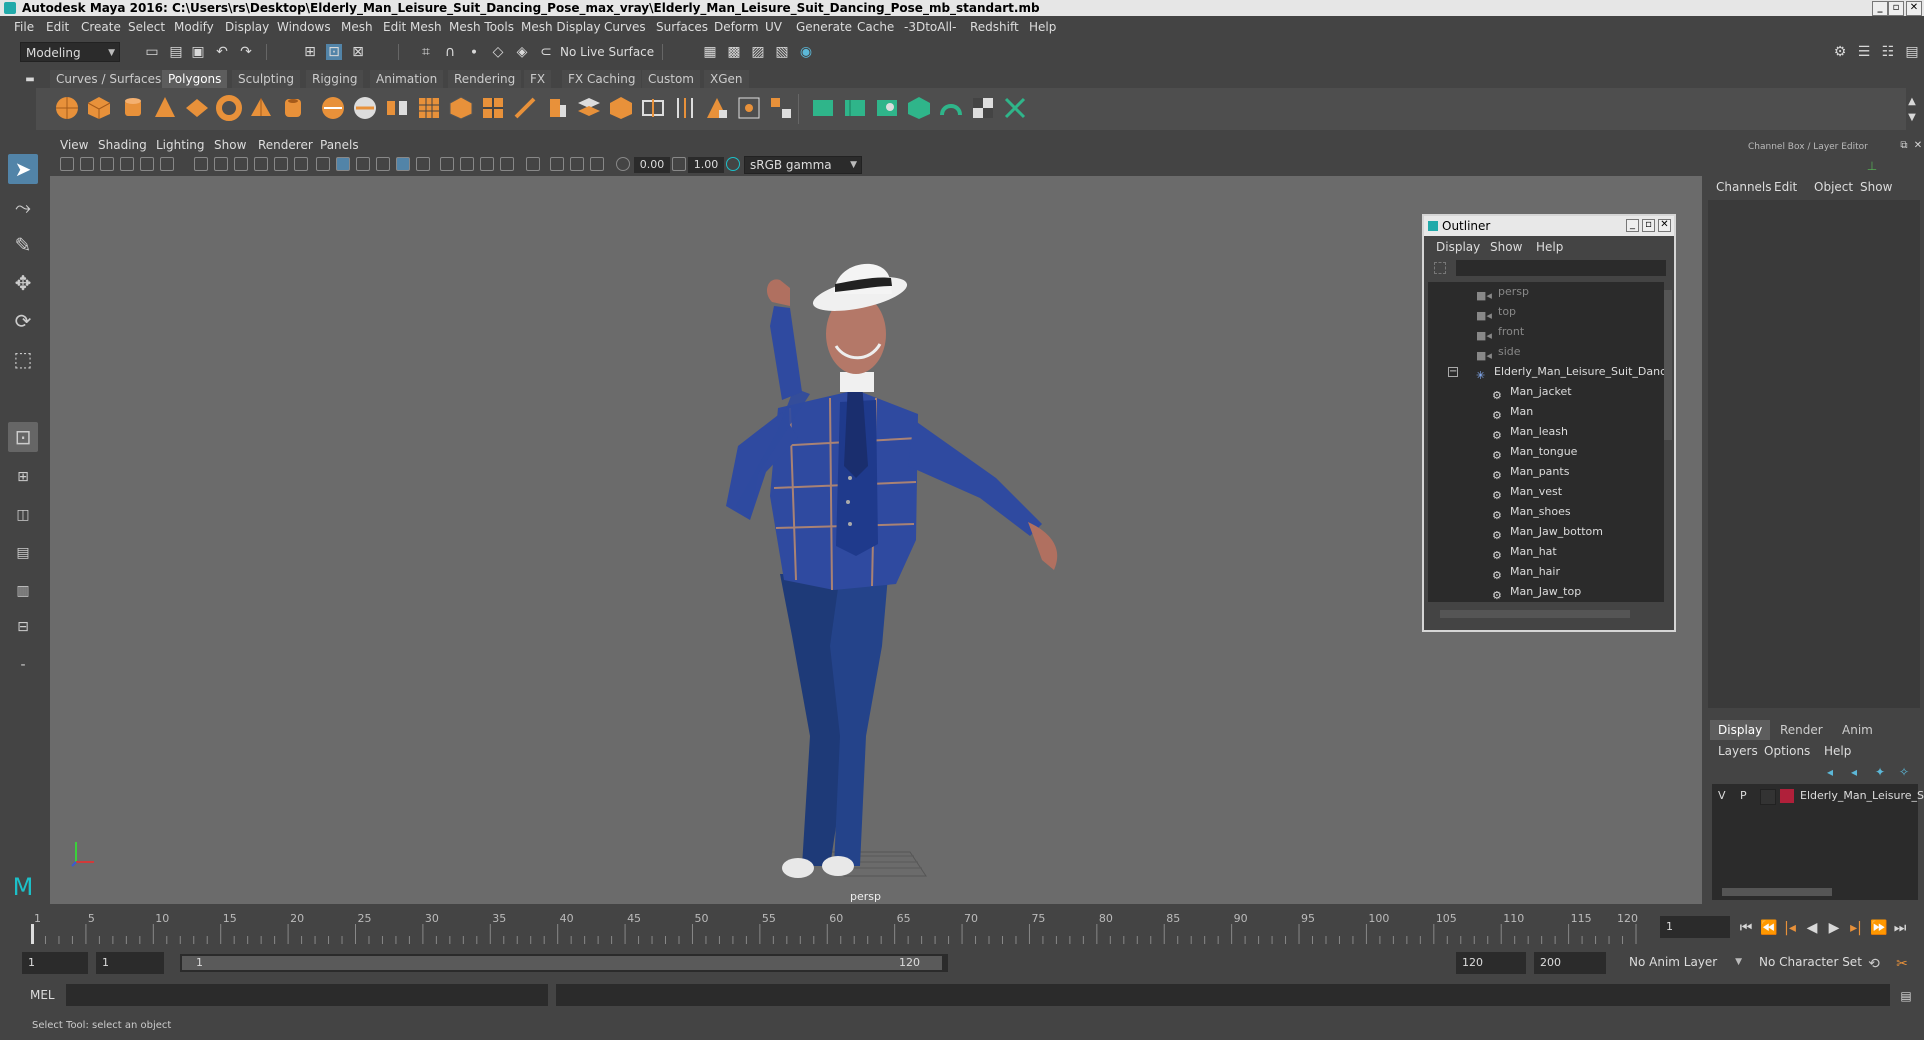 This screenshot has width=1924, height=1040. I want to click on layout-outliner-icon: ▤, so click(23, 553).